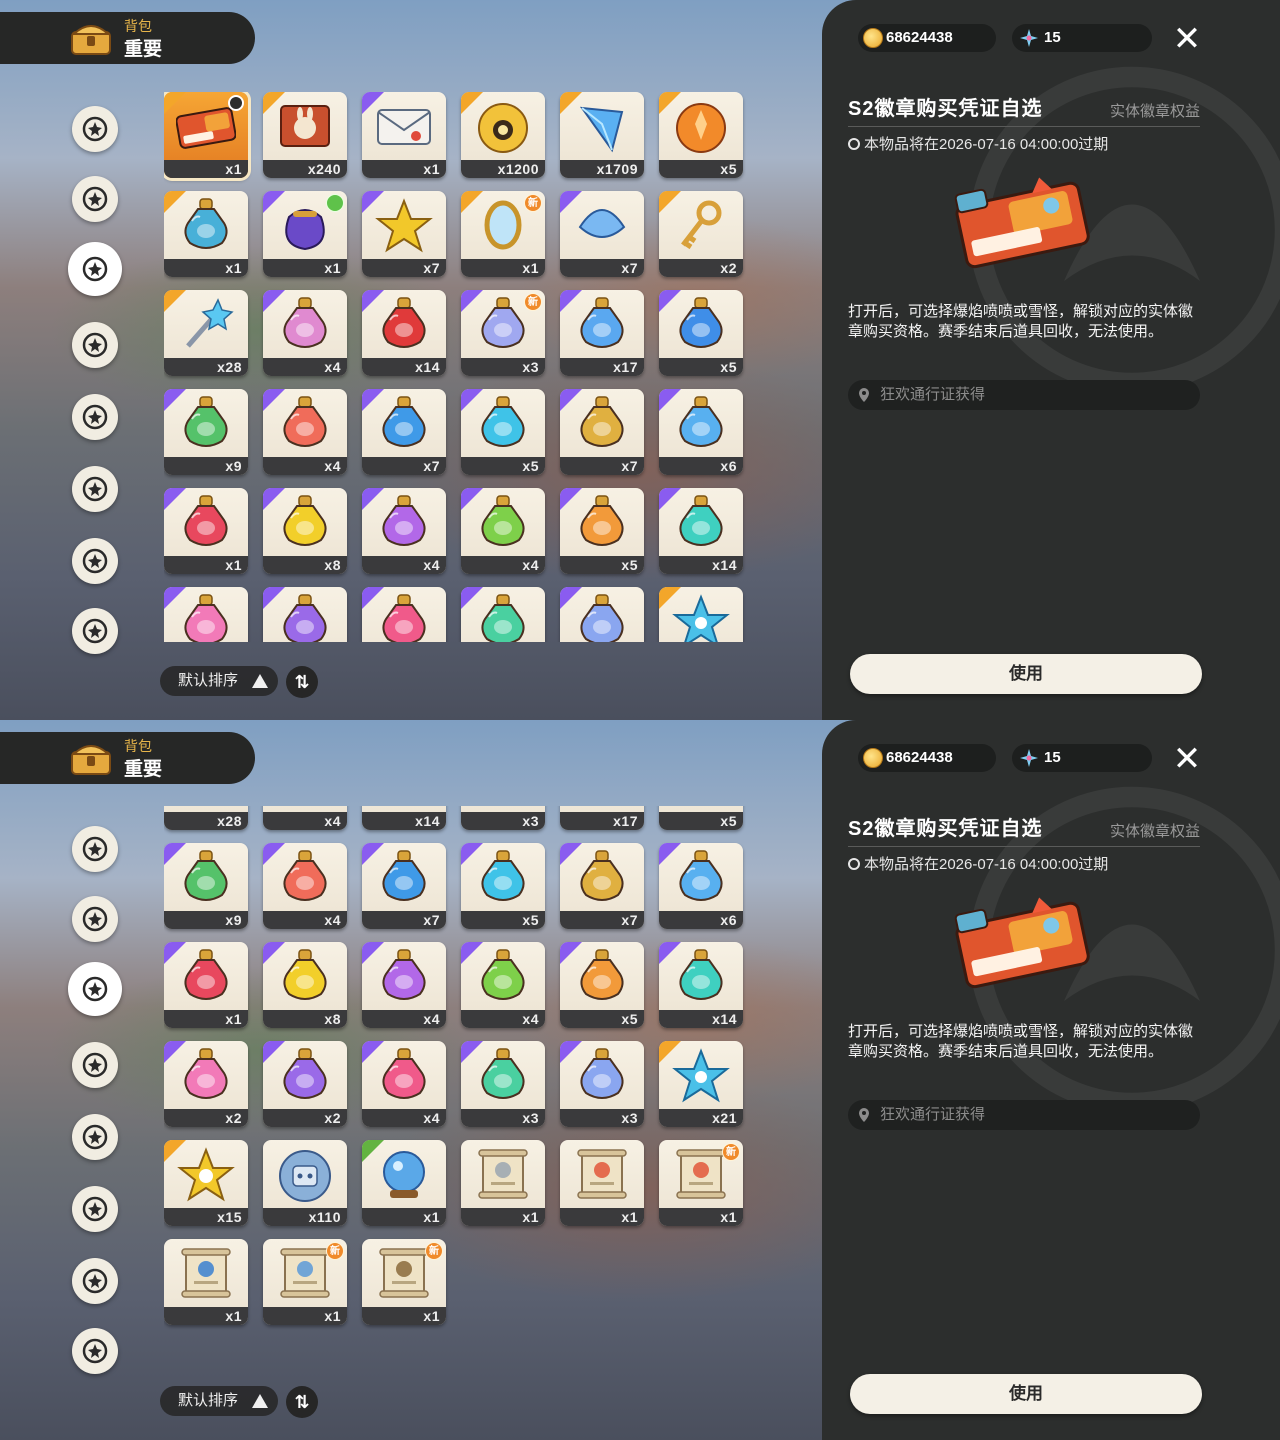 The height and width of the screenshot is (1440, 1280). Describe the element at coordinates (305, 1183) in the screenshot. I see `inventory-item: x110` at that location.